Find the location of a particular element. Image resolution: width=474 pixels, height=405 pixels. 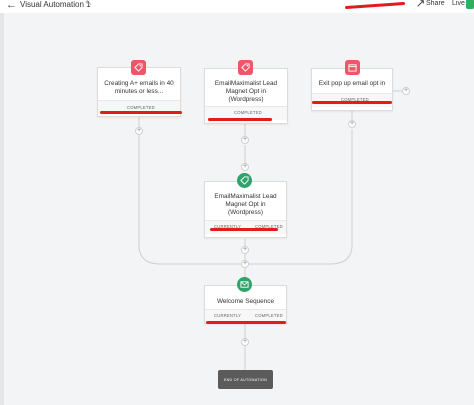

trigger-1-status: COMPLETED is located at coordinates (141, 107).